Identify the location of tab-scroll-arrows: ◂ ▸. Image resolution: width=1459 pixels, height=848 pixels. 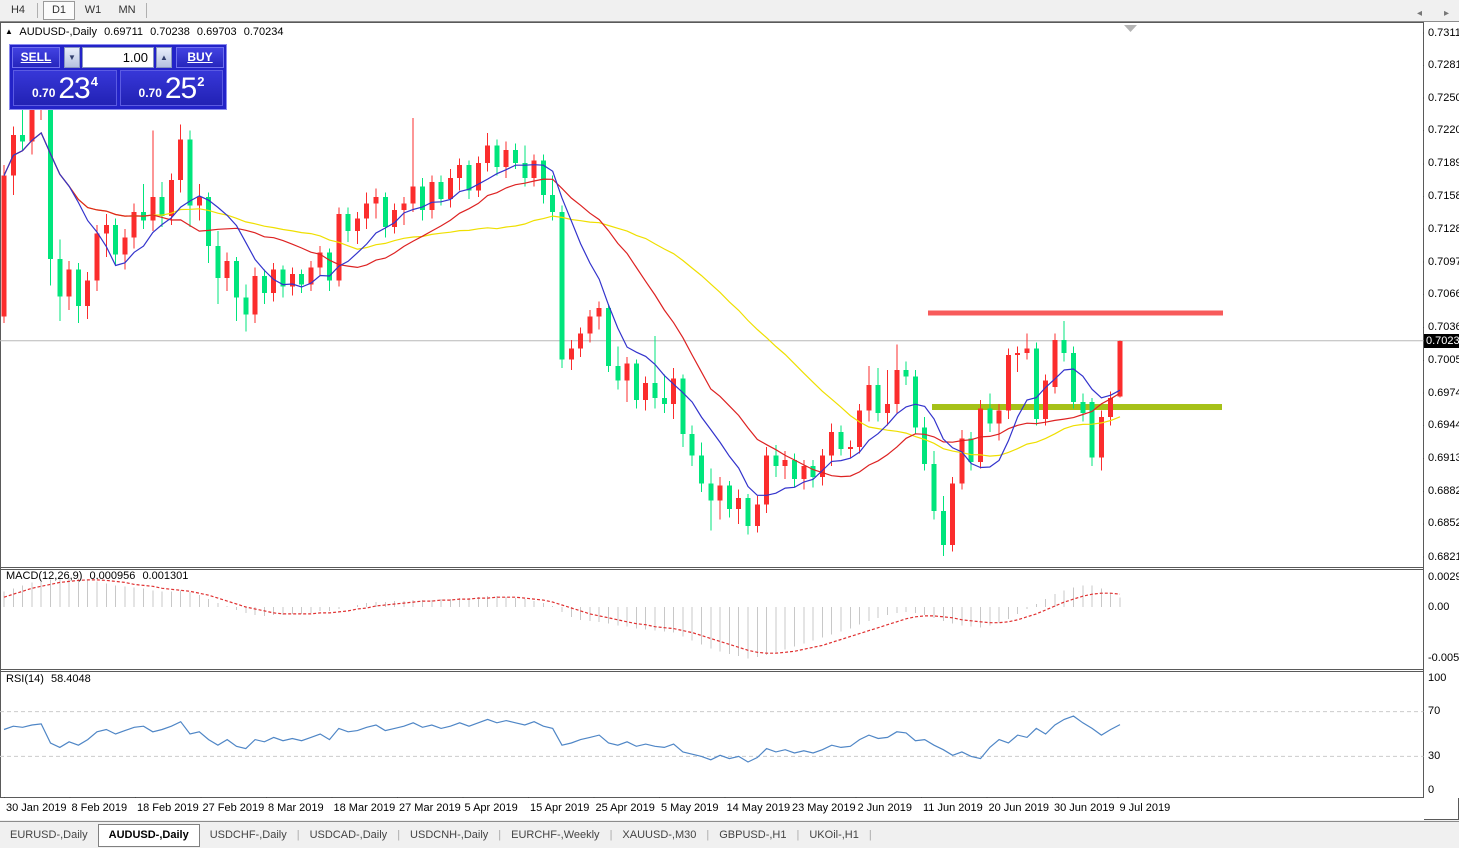
(1422, 13).